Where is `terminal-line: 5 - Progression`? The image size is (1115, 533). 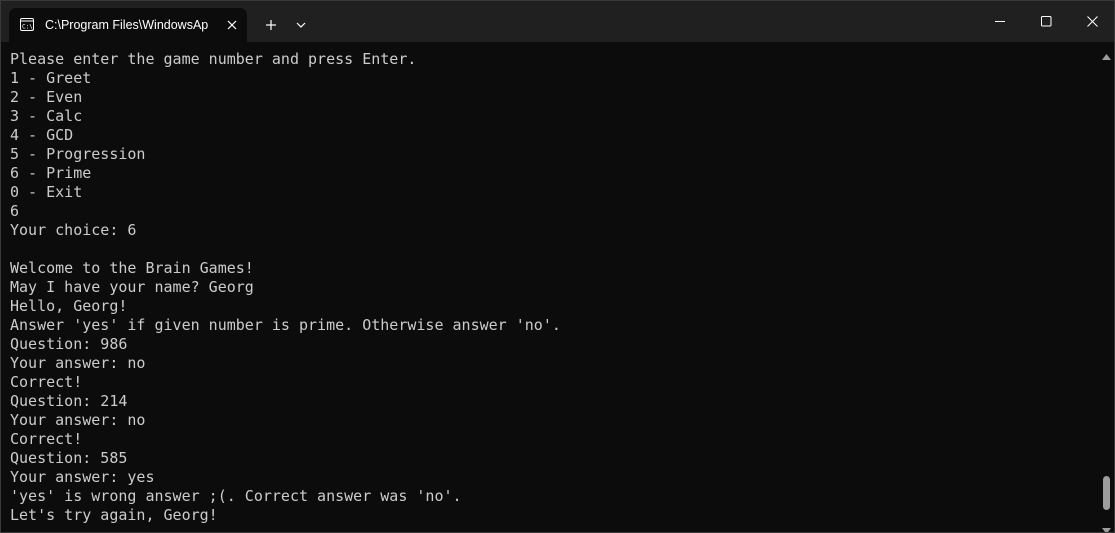
terminal-line: 5 - Progression is located at coordinates (78, 154).